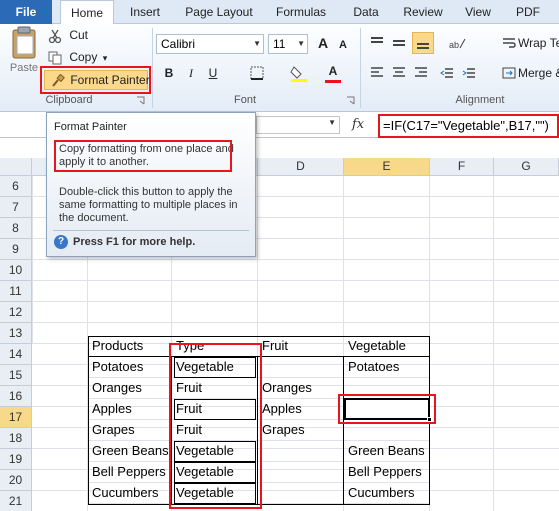  I want to click on name-box: ▼, so click(298, 125).